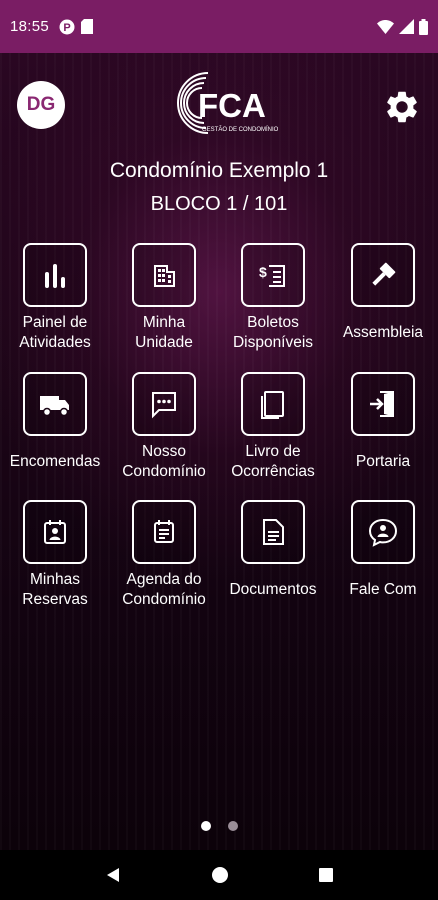 The width and height of the screenshot is (438, 900). I want to click on condo-name: Condomínio Exemplo 1, so click(219, 170).